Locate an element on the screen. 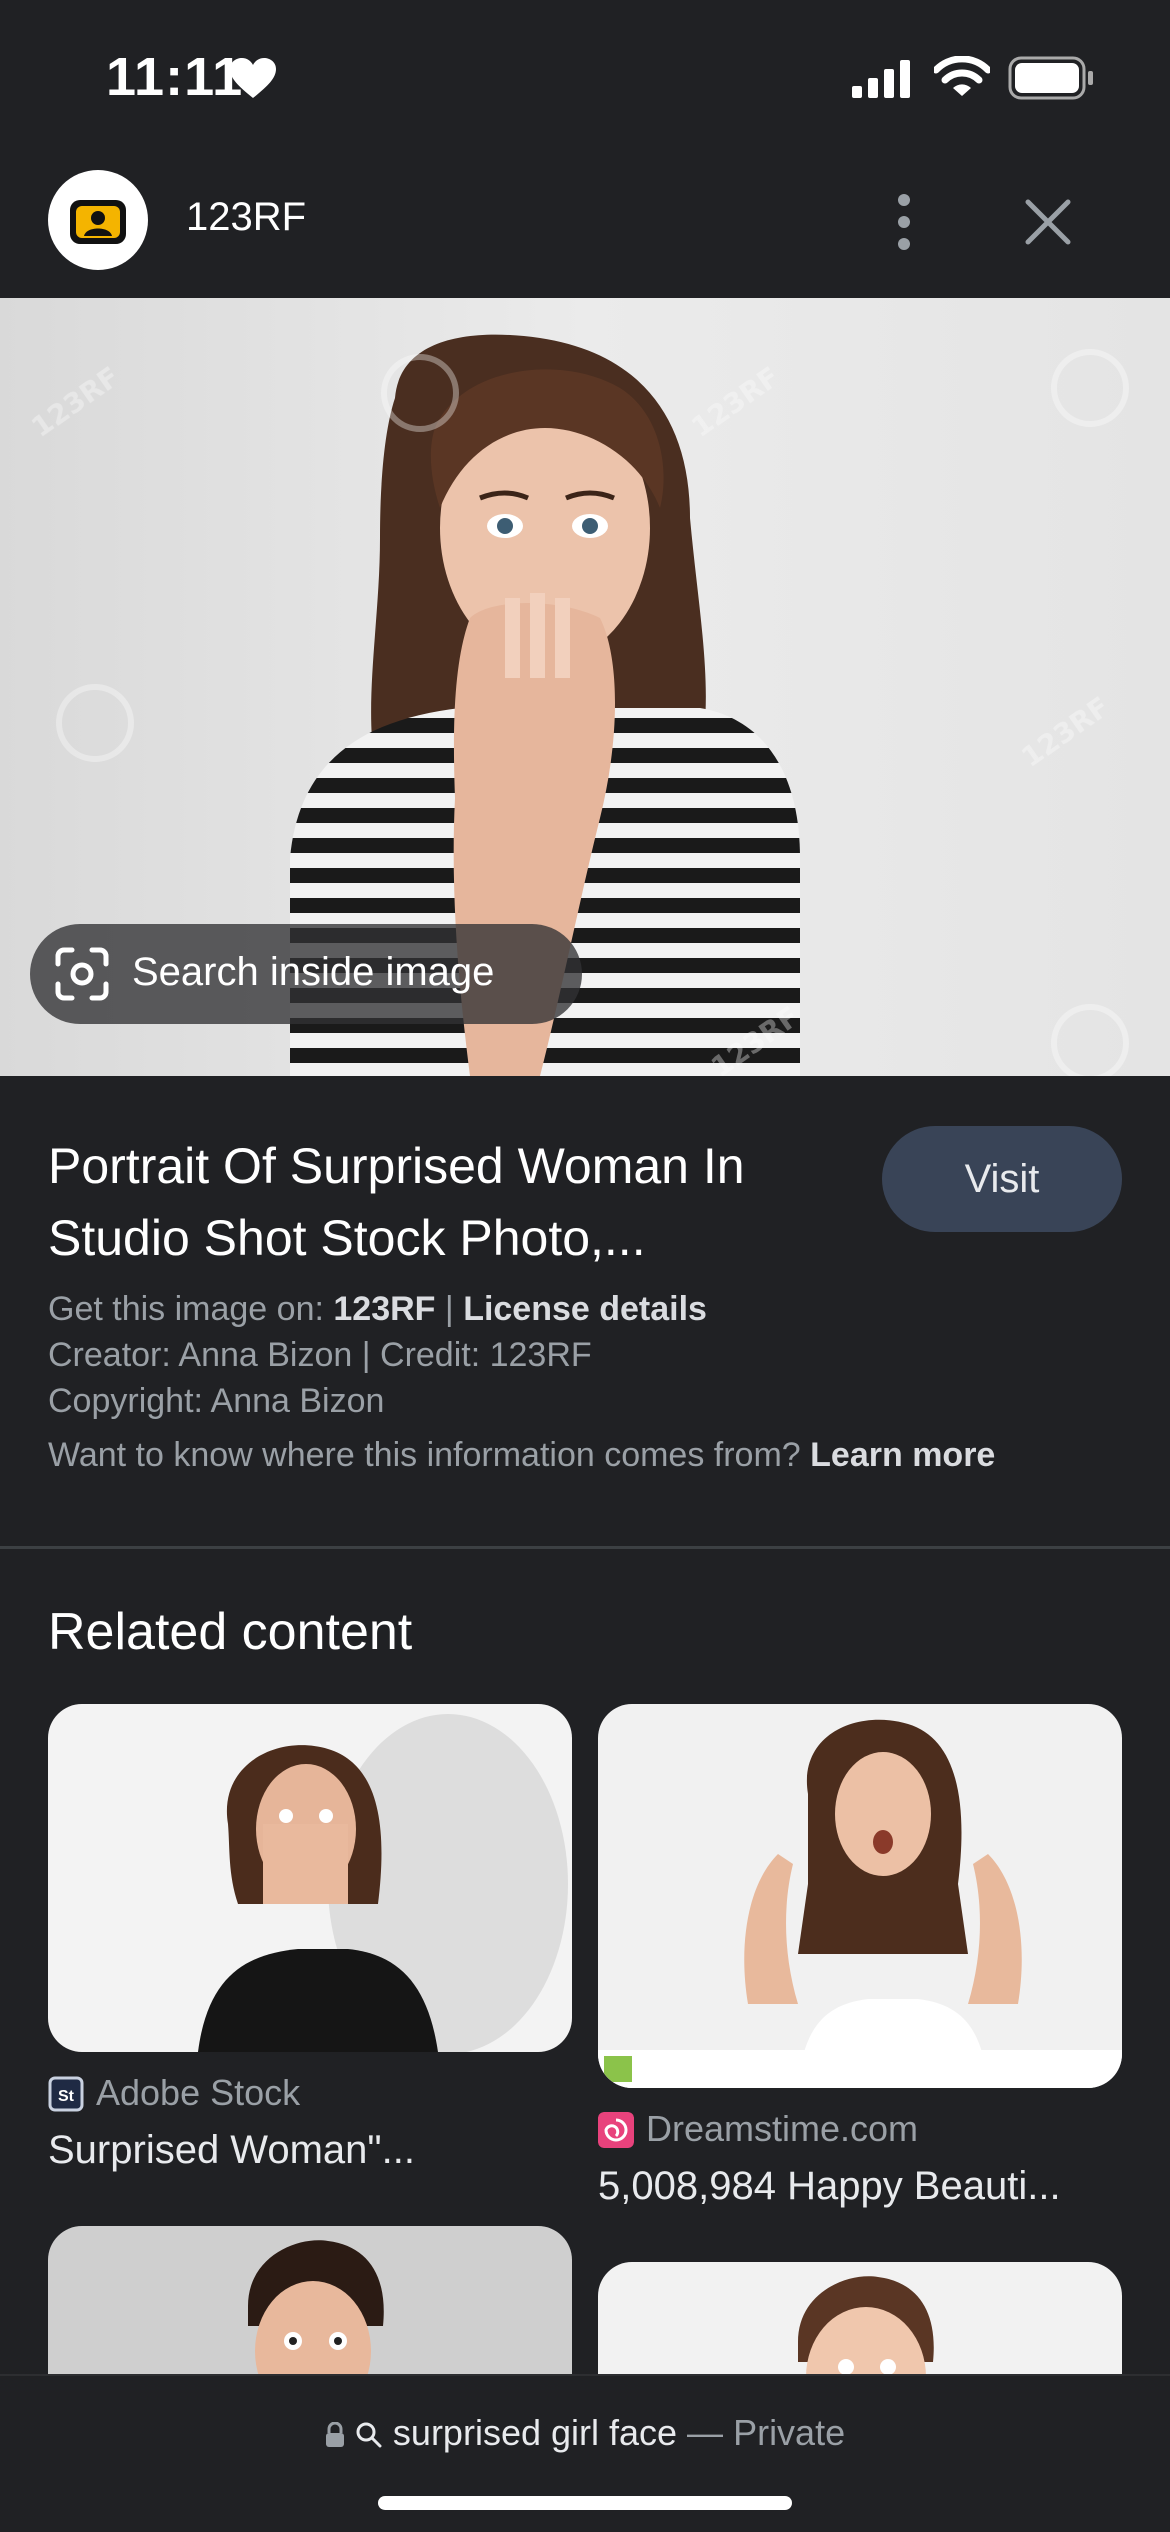 The image size is (1170, 2532). divider is located at coordinates (585, 1547).